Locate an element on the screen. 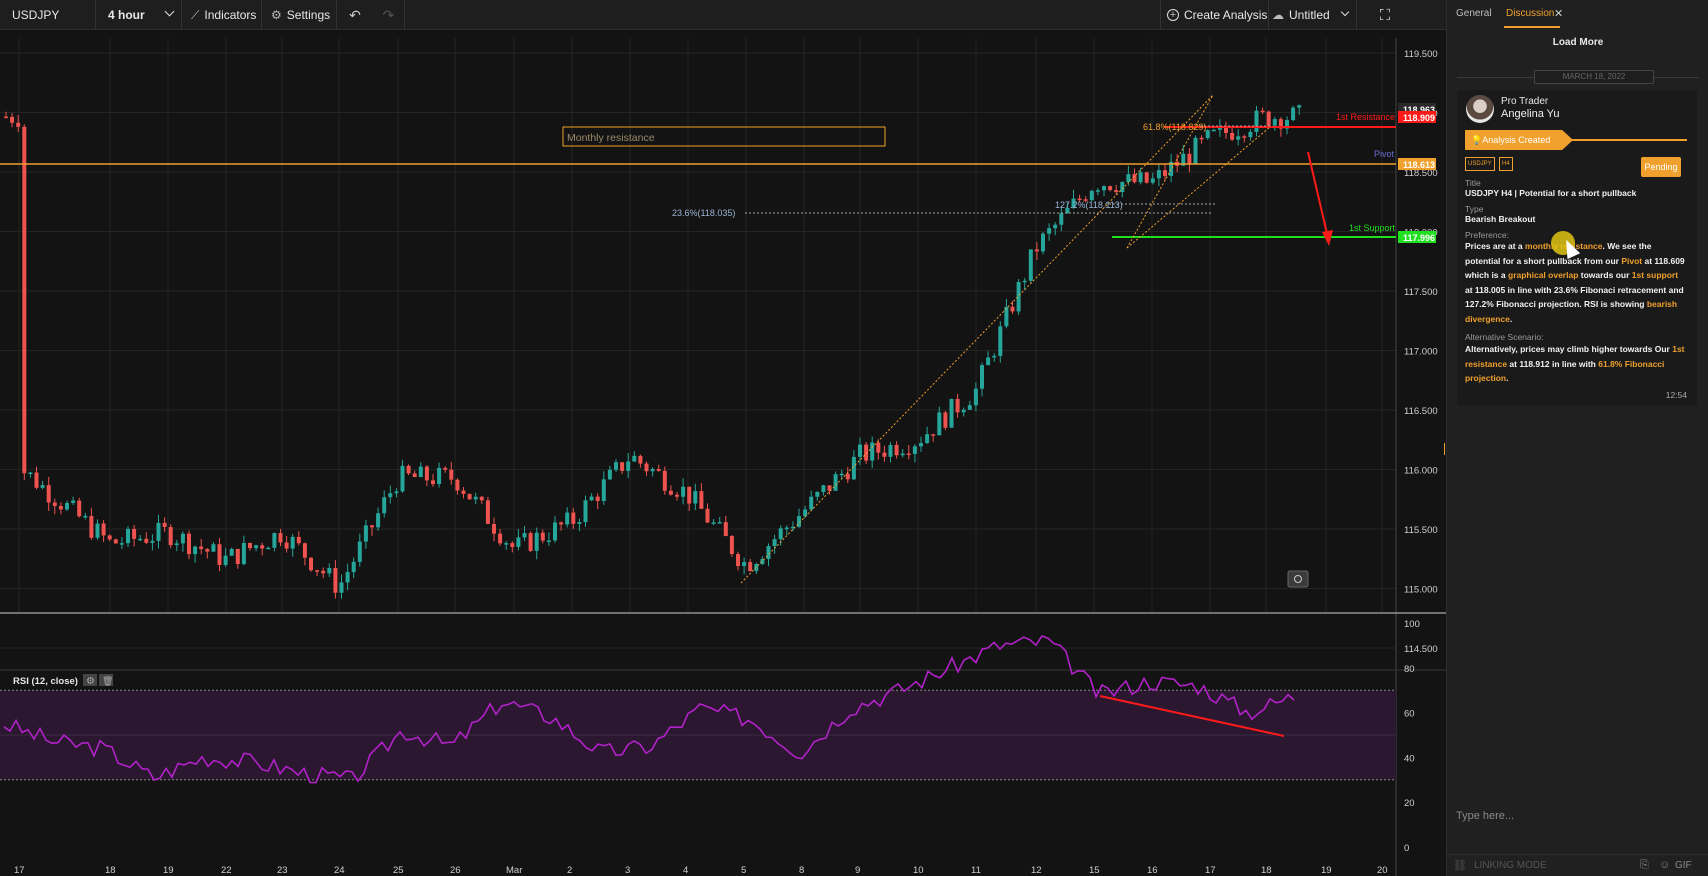 The width and height of the screenshot is (1708, 876). layout-dropdown: ☁ Untitled is located at coordinates (1313, 15).